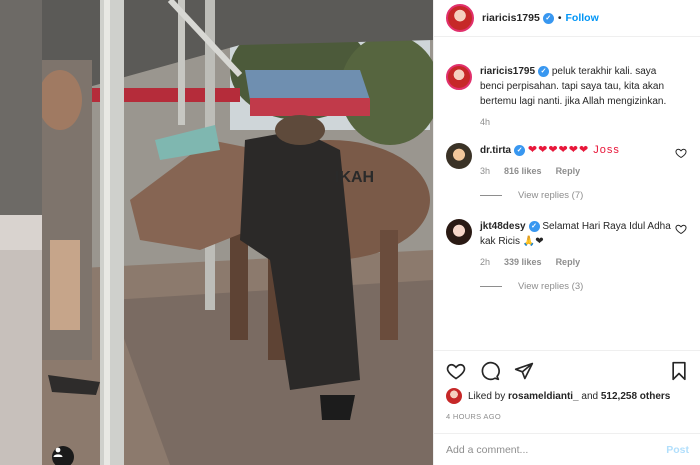 The width and height of the screenshot is (700, 465). I want to click on caption-username: riaricis1795, so click(507, 71).